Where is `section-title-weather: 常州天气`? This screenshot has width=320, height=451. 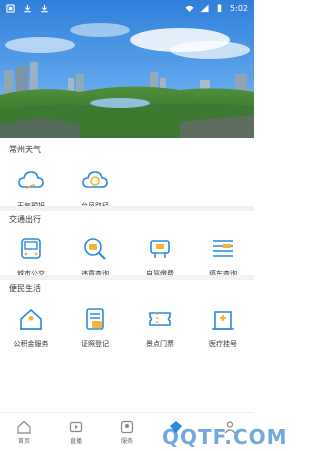
section-title-weather: 常州天气 is located at coordinates (25, 149).